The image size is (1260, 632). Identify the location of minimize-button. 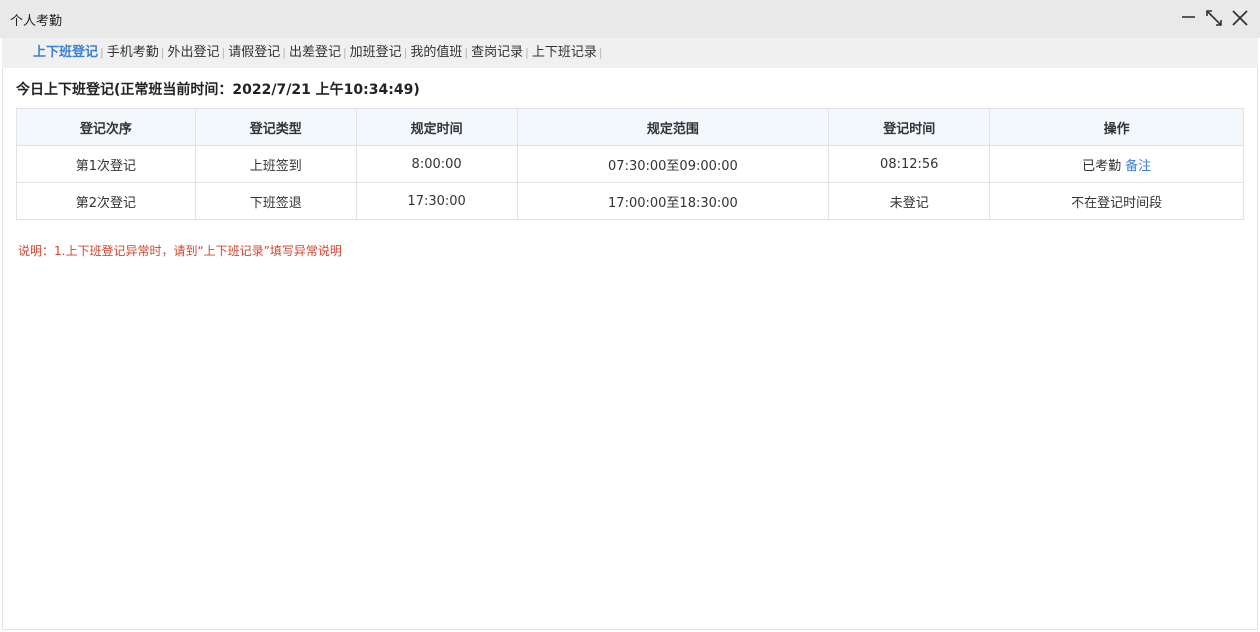
(1189, 18).